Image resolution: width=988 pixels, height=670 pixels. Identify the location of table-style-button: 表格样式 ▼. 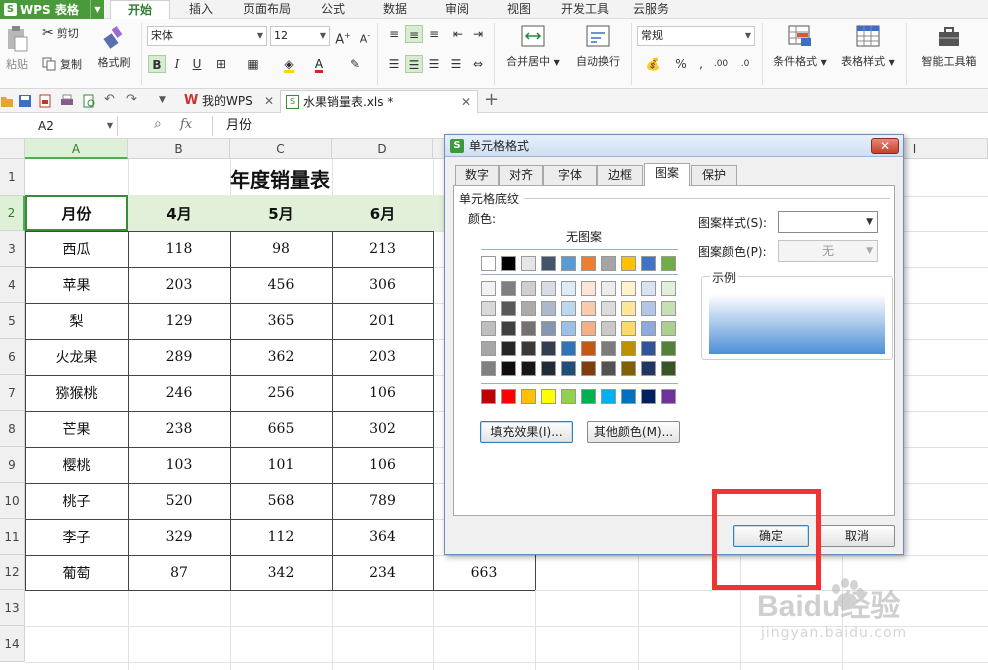
(868, 46).